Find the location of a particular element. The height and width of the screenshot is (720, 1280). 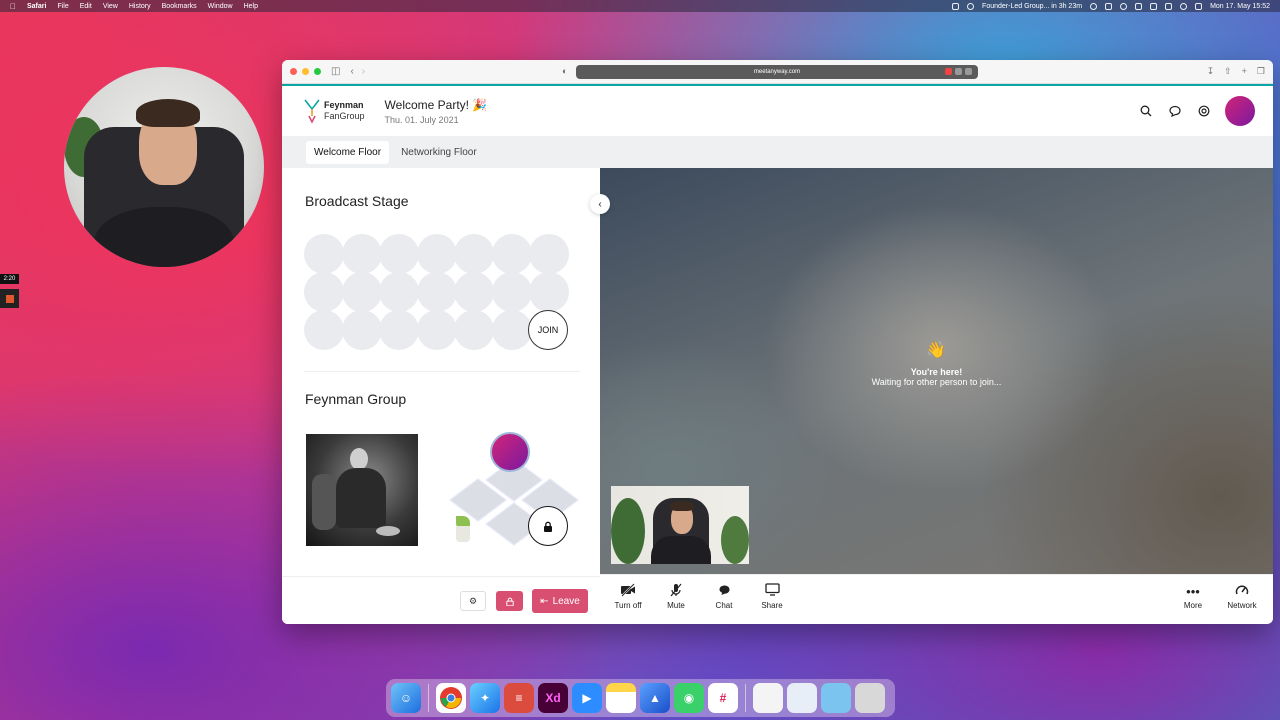

minimize-window-button is located at coordinates (305, 71).